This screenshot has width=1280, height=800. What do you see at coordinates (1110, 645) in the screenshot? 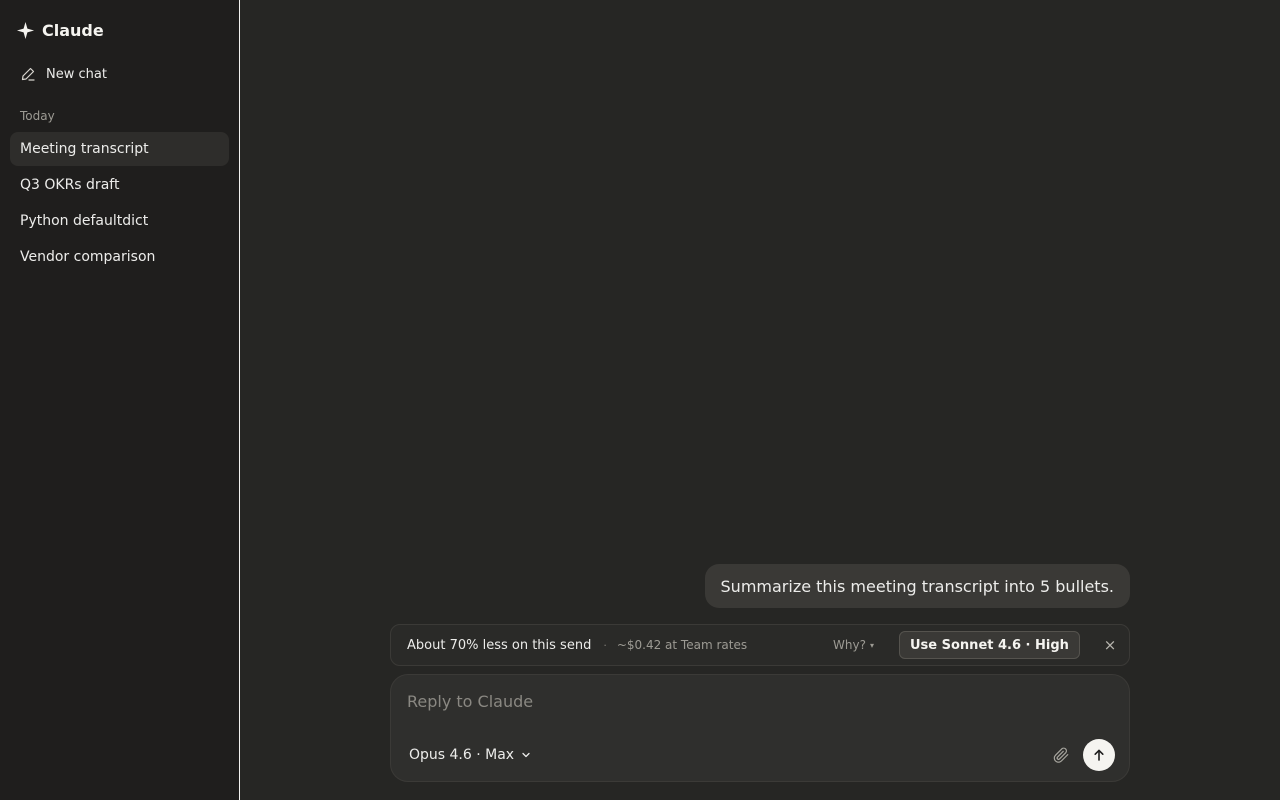
I see `close-icon: ×` at bounding box center [1110, 645].